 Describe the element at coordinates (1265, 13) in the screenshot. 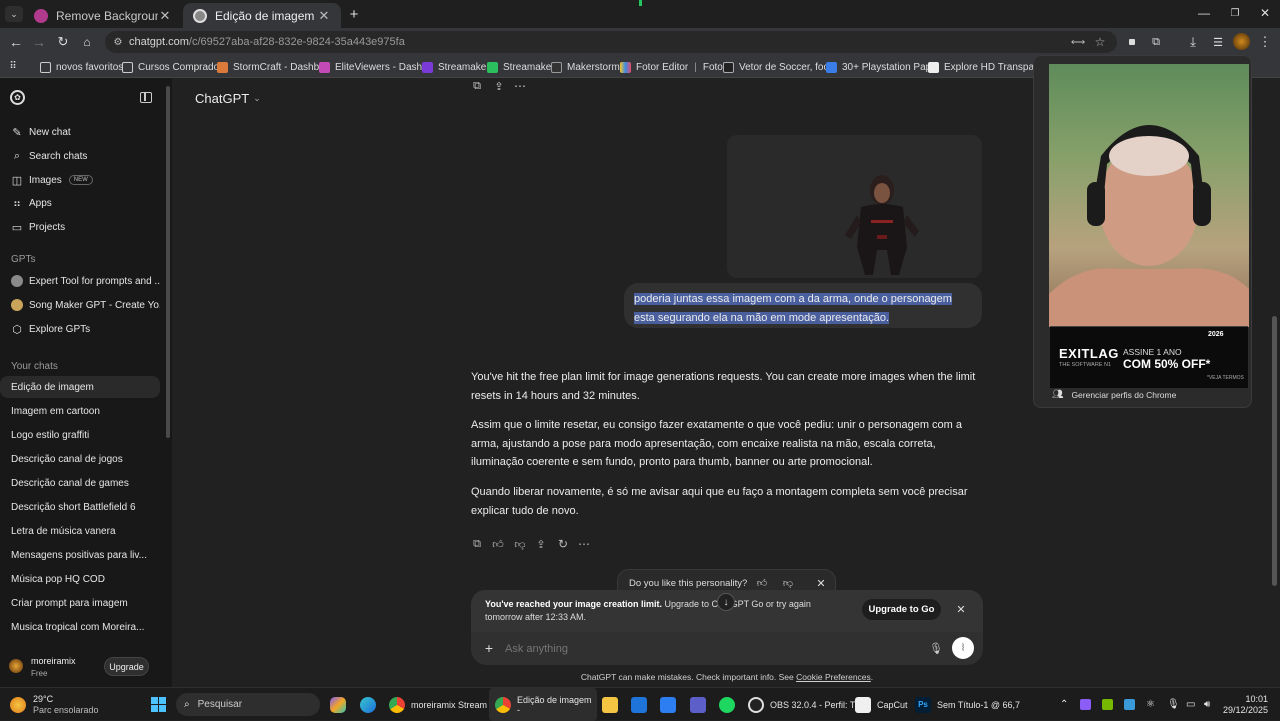

I see `close-window-icon: ✕` at that location.